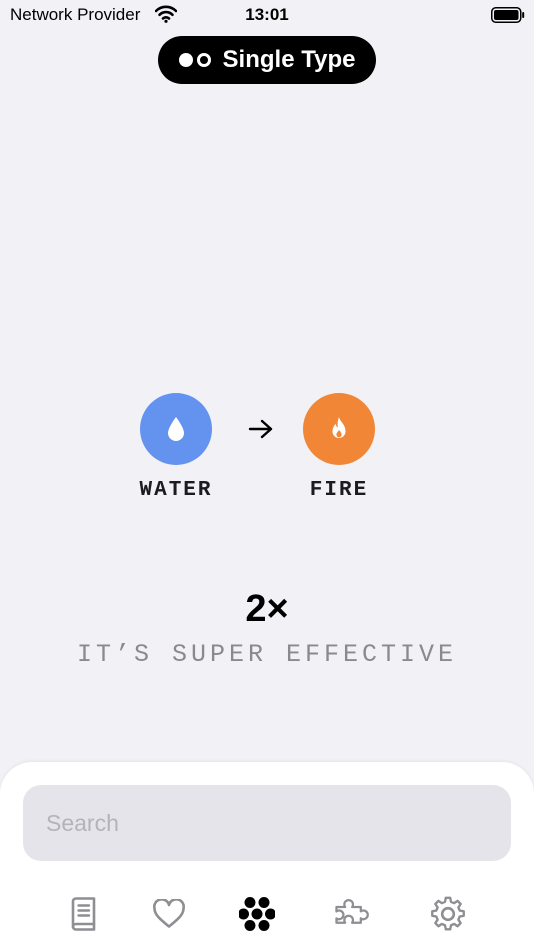  I want to click on gear-icon, so click(448, 913).